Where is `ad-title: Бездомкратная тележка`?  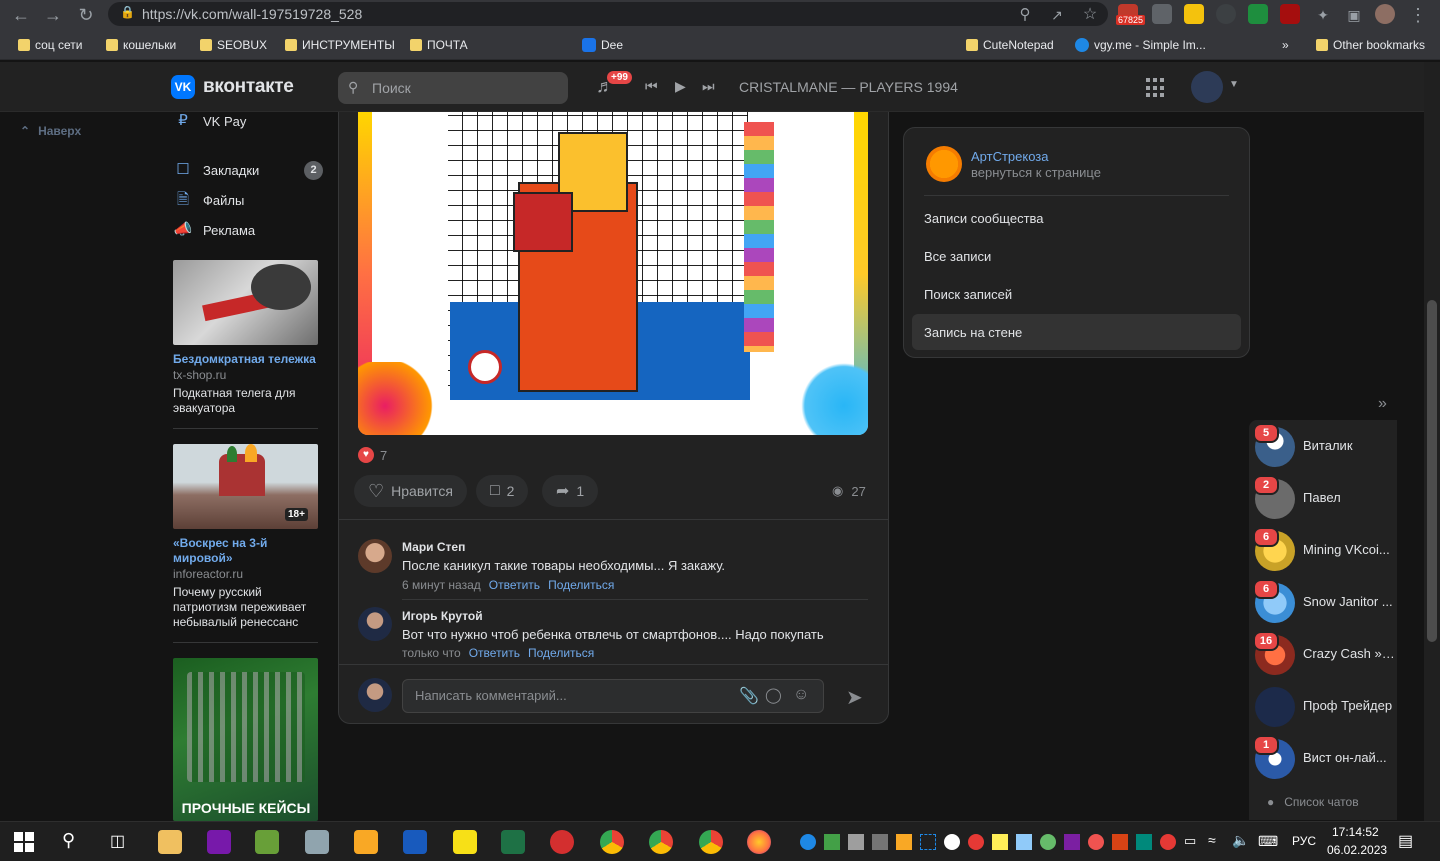 ad-title: Бездомкратная тележка is located at coordinates (248, 359).